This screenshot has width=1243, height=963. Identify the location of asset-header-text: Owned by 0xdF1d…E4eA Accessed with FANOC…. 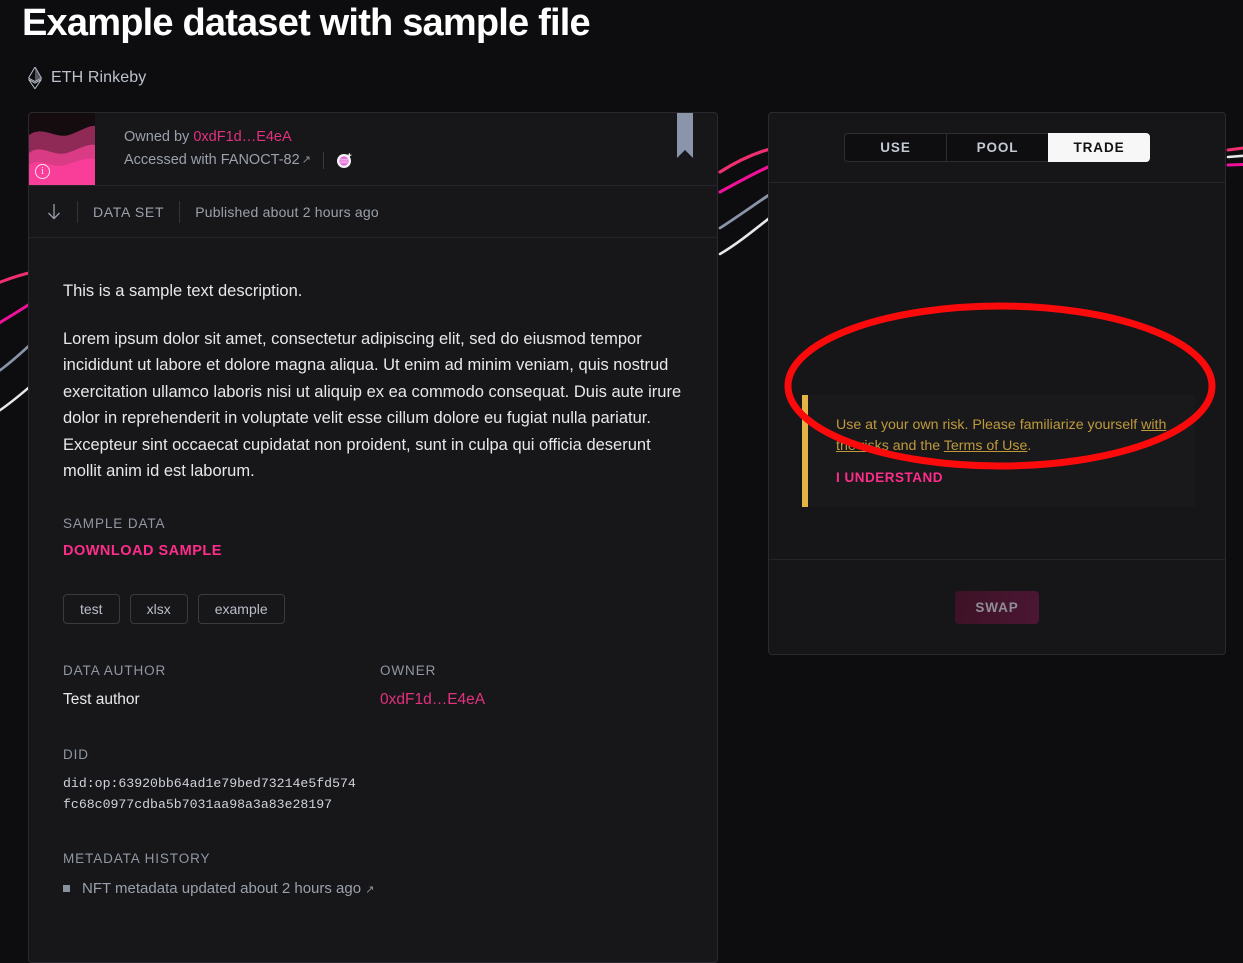
(406, 149).